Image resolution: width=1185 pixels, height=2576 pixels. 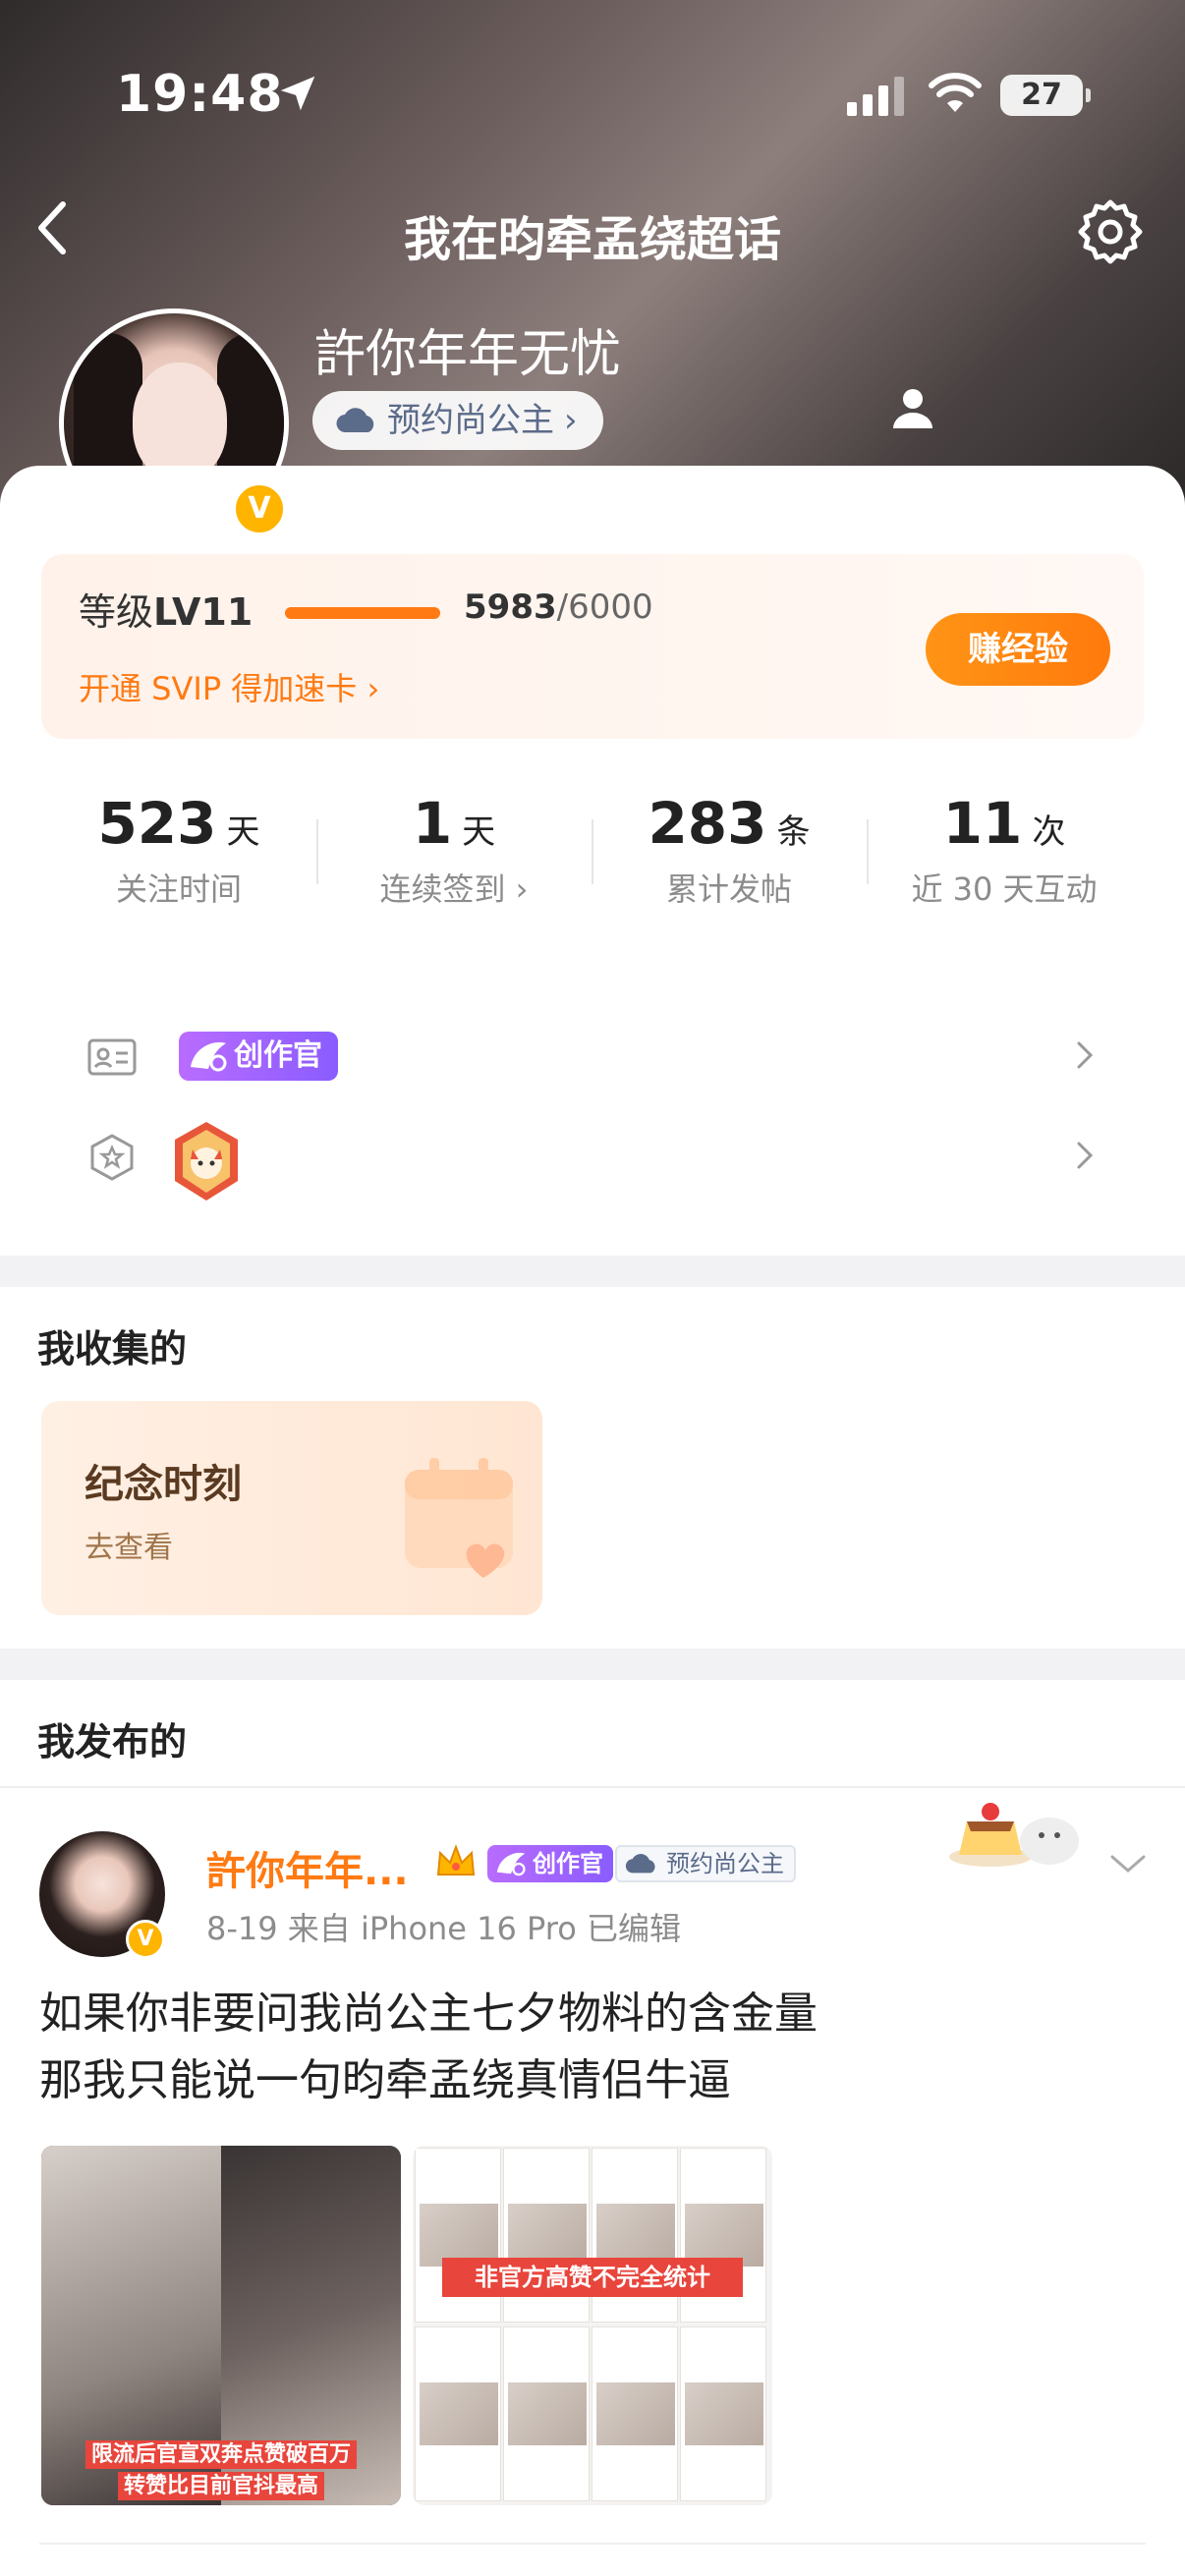 I want to click on location-arrow-icon, so click(x=297, y=93).